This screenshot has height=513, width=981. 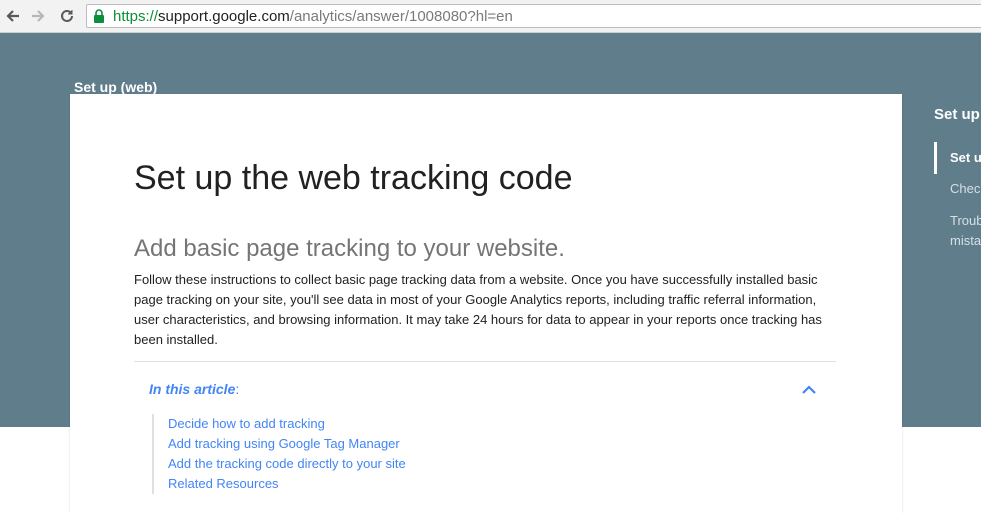 What do you see at coordinates (809, 390) in the screenshot?
I see `chevron-up-icon` at bounding box center [809, 390].